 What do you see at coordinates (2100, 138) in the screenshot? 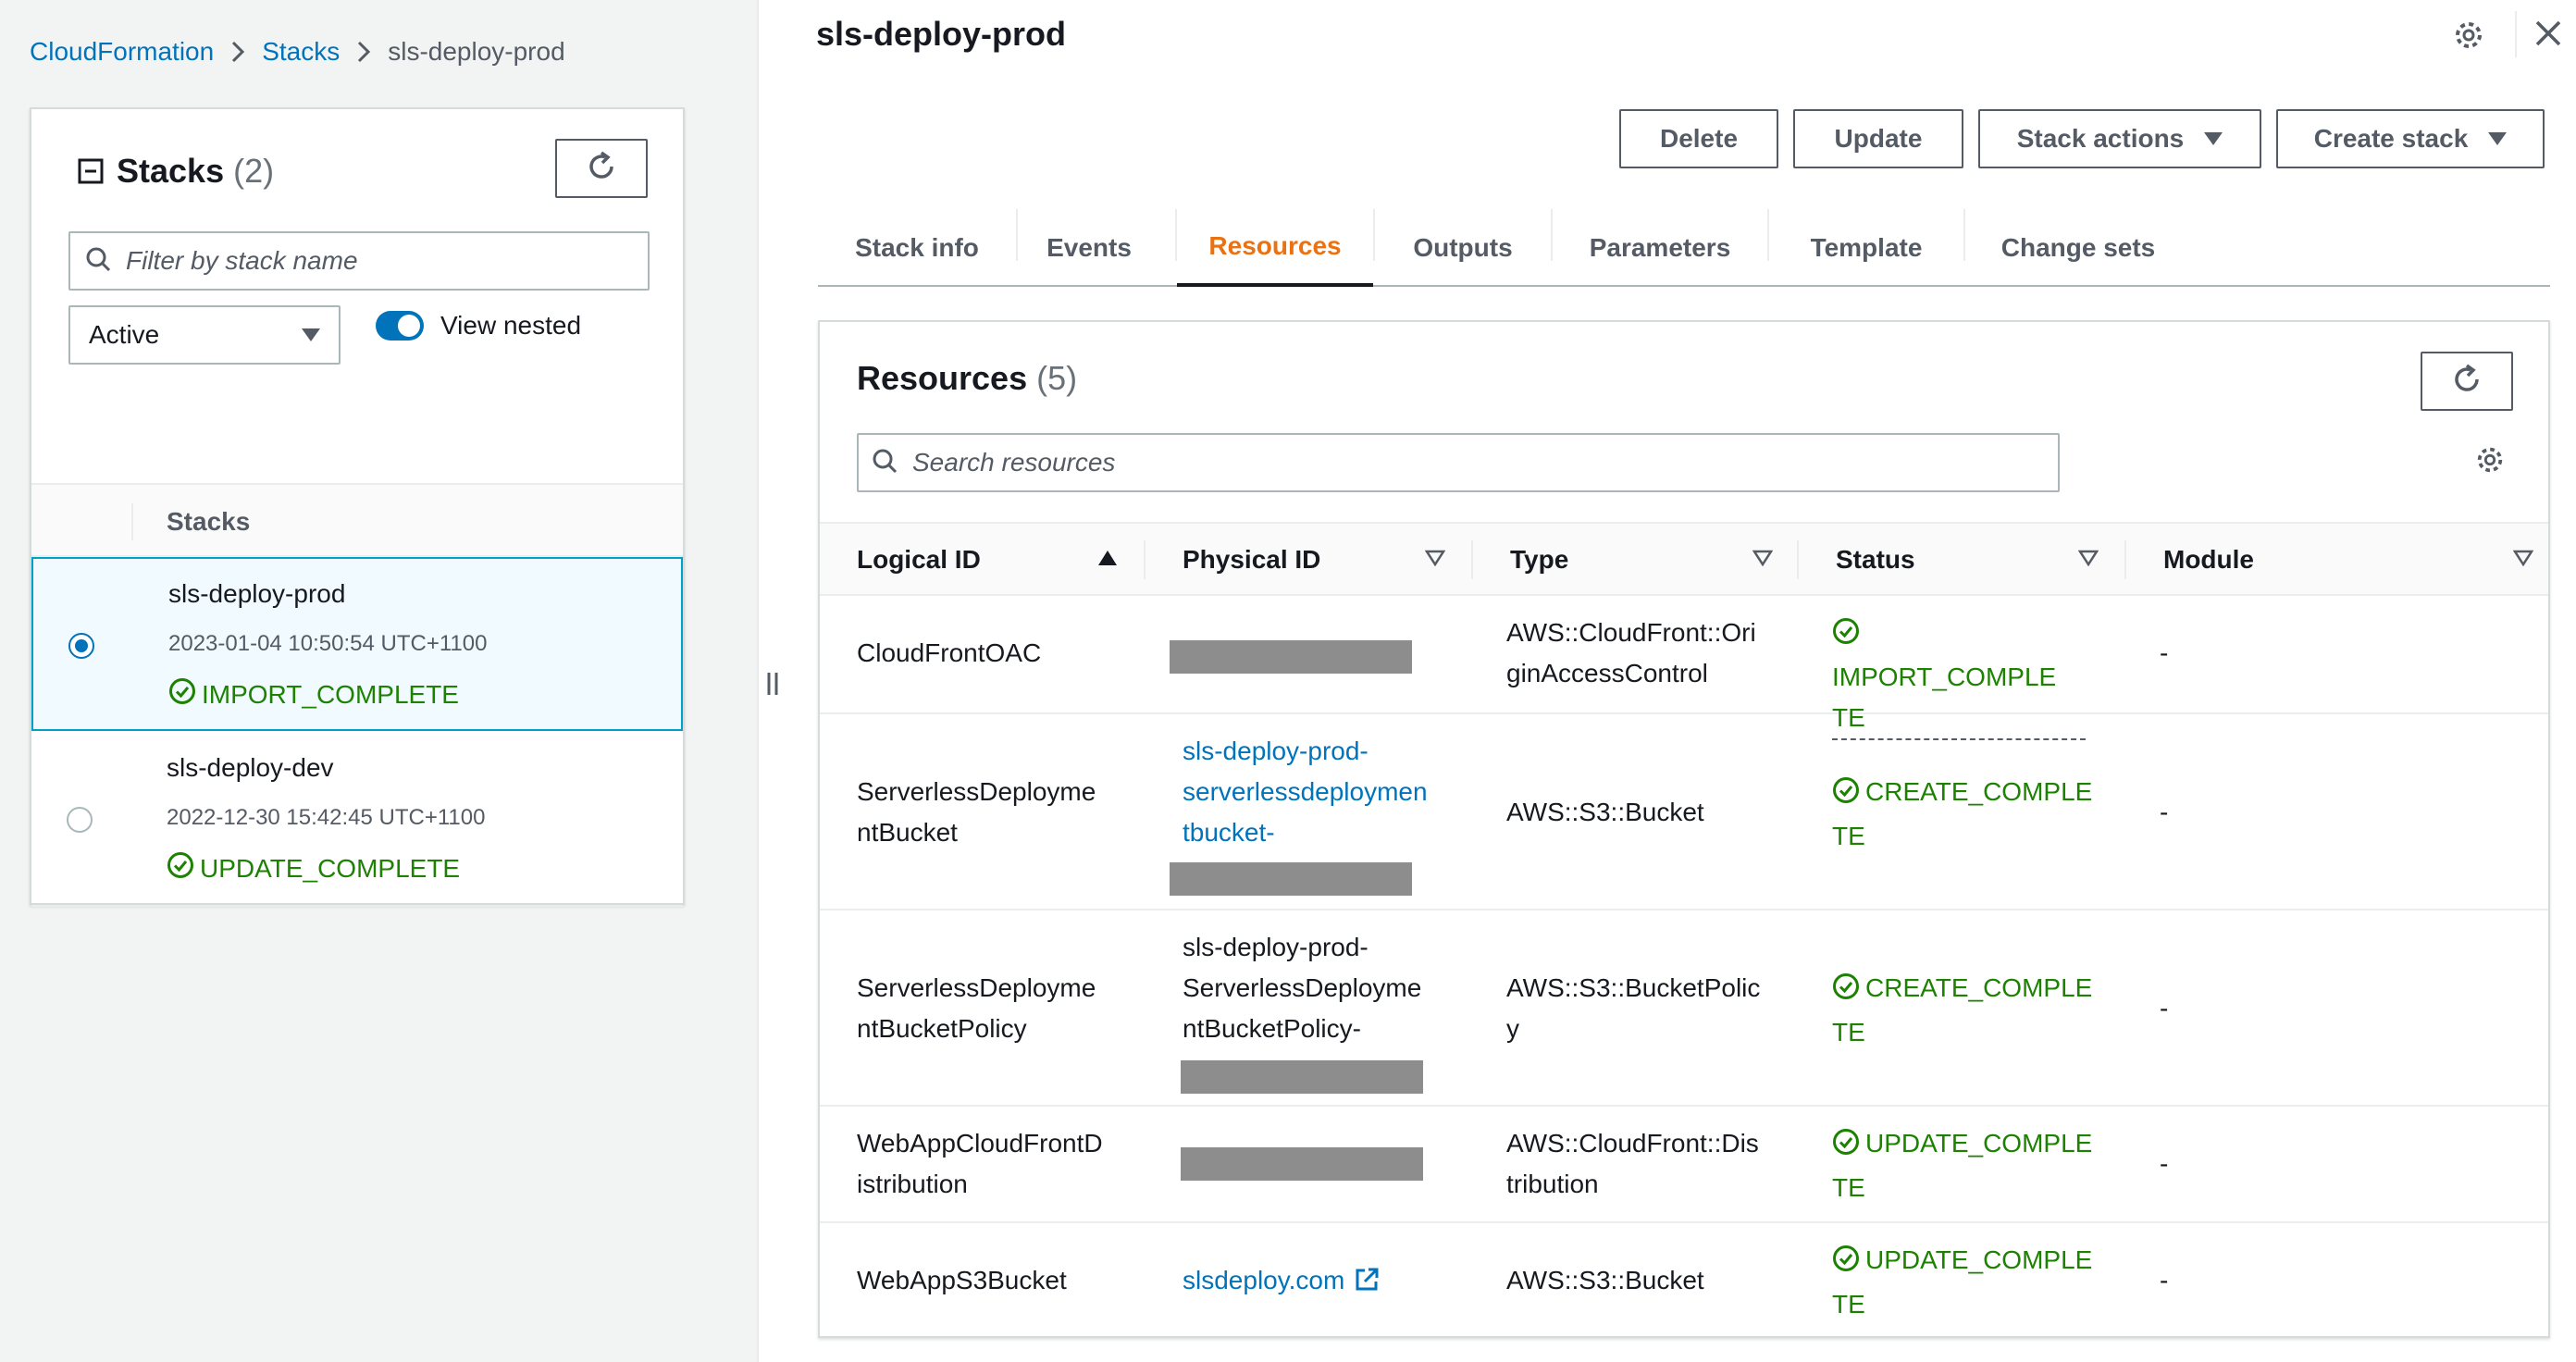
I see `stack-actions-label: Stack actions` at bounding box center [2100, 138].